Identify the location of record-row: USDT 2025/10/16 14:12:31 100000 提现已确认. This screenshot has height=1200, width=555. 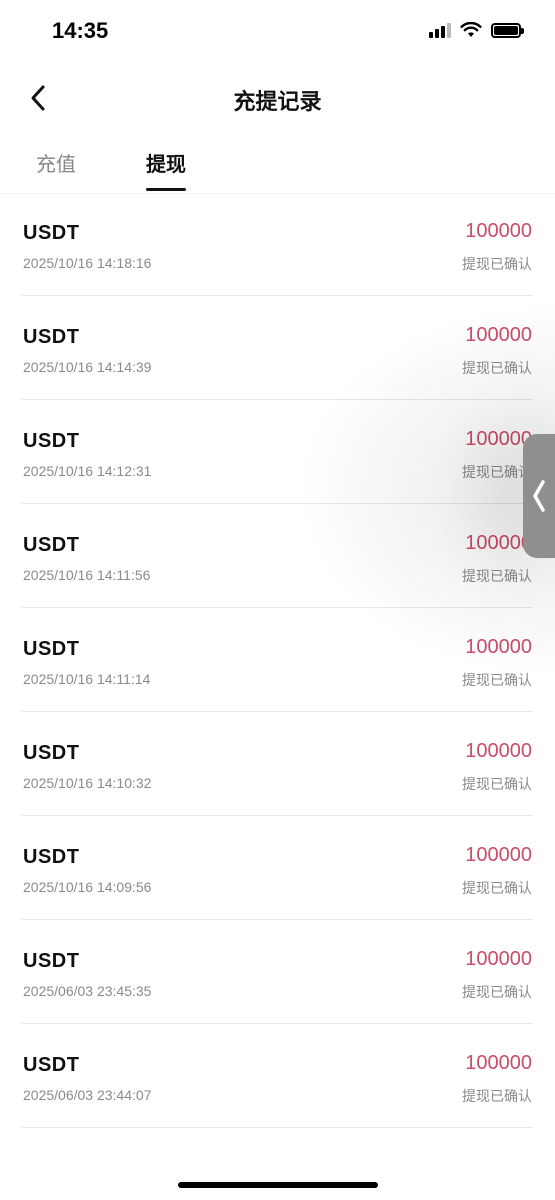
(277, 452).